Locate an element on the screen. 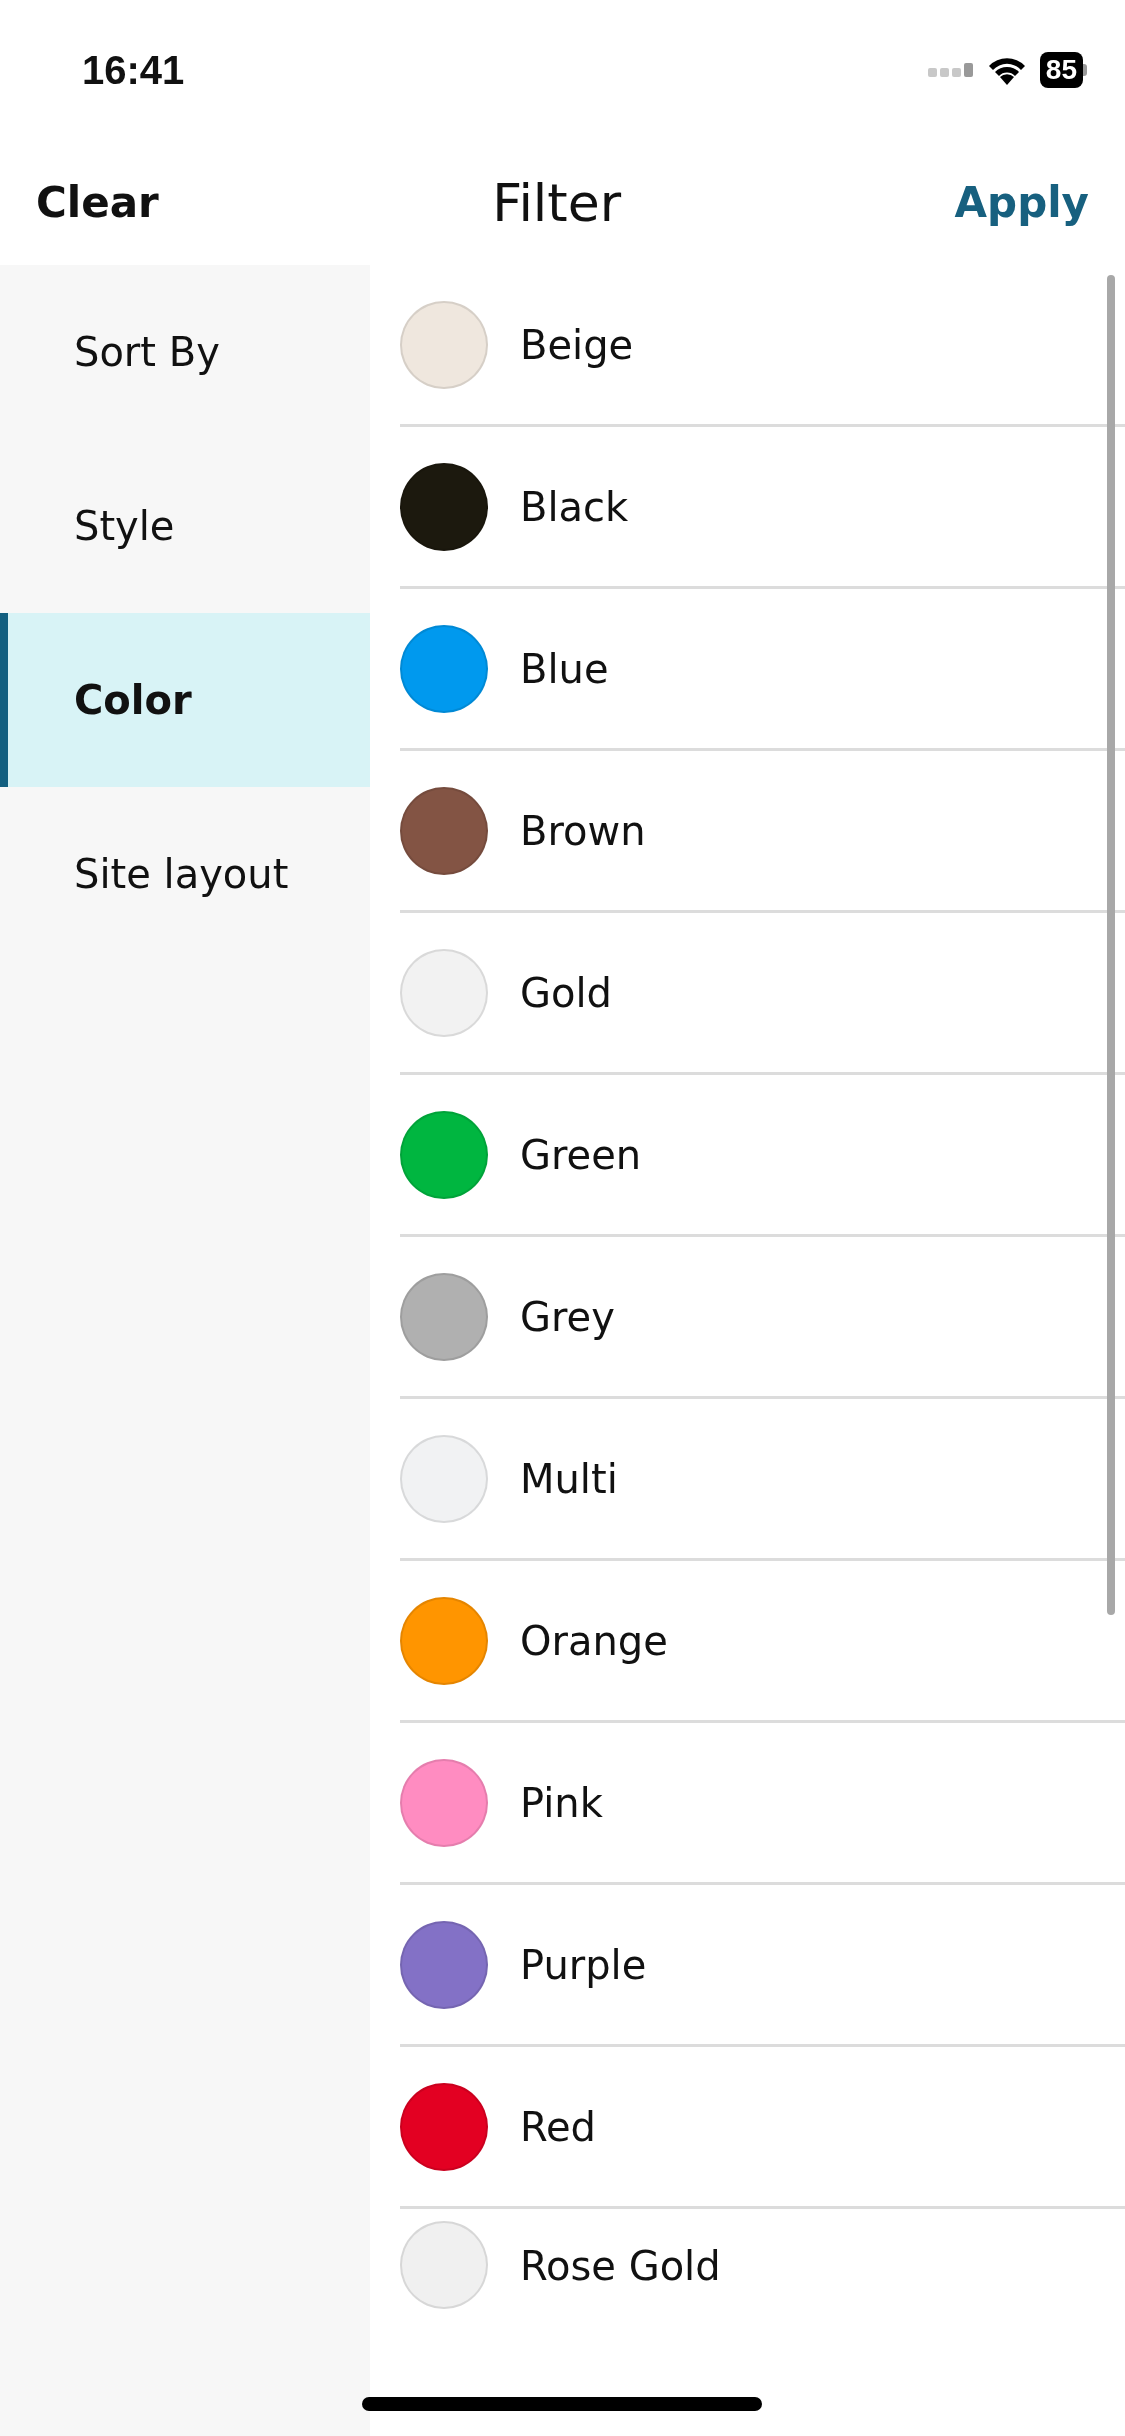 This screenshot has width=1125, height=2436. color-label: Grey is located at coordinates (567, 1316).